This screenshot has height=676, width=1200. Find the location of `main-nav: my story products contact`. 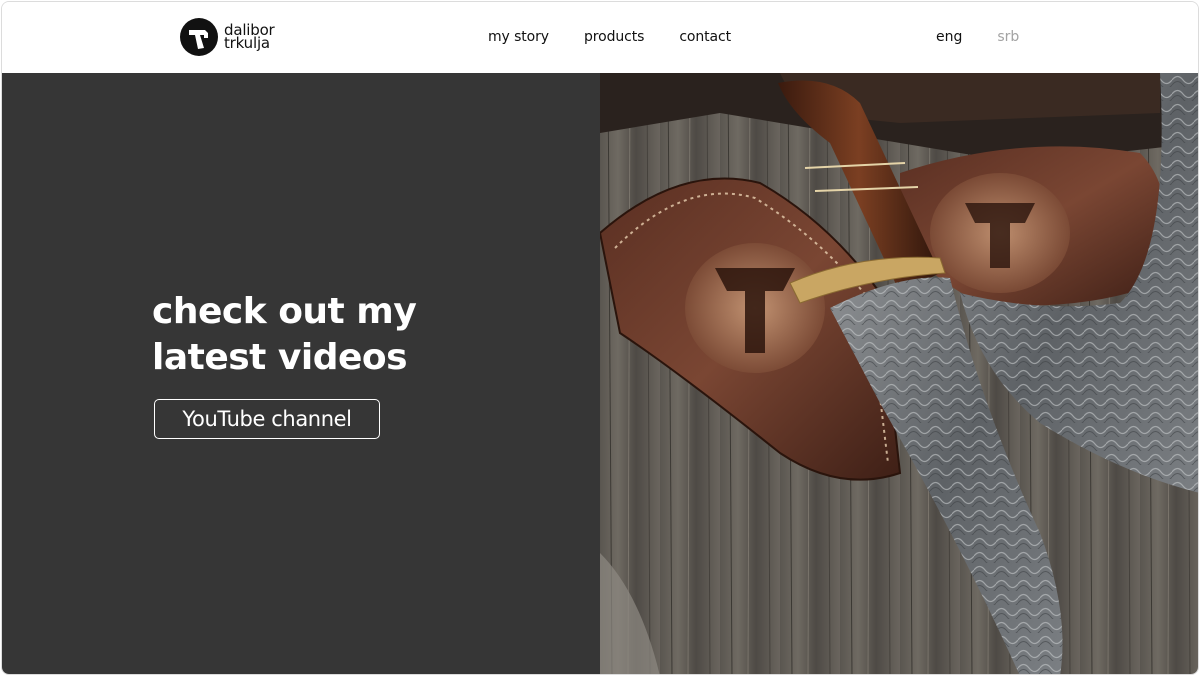

main-nav: my story products contact is located at coordinates (609, 37).